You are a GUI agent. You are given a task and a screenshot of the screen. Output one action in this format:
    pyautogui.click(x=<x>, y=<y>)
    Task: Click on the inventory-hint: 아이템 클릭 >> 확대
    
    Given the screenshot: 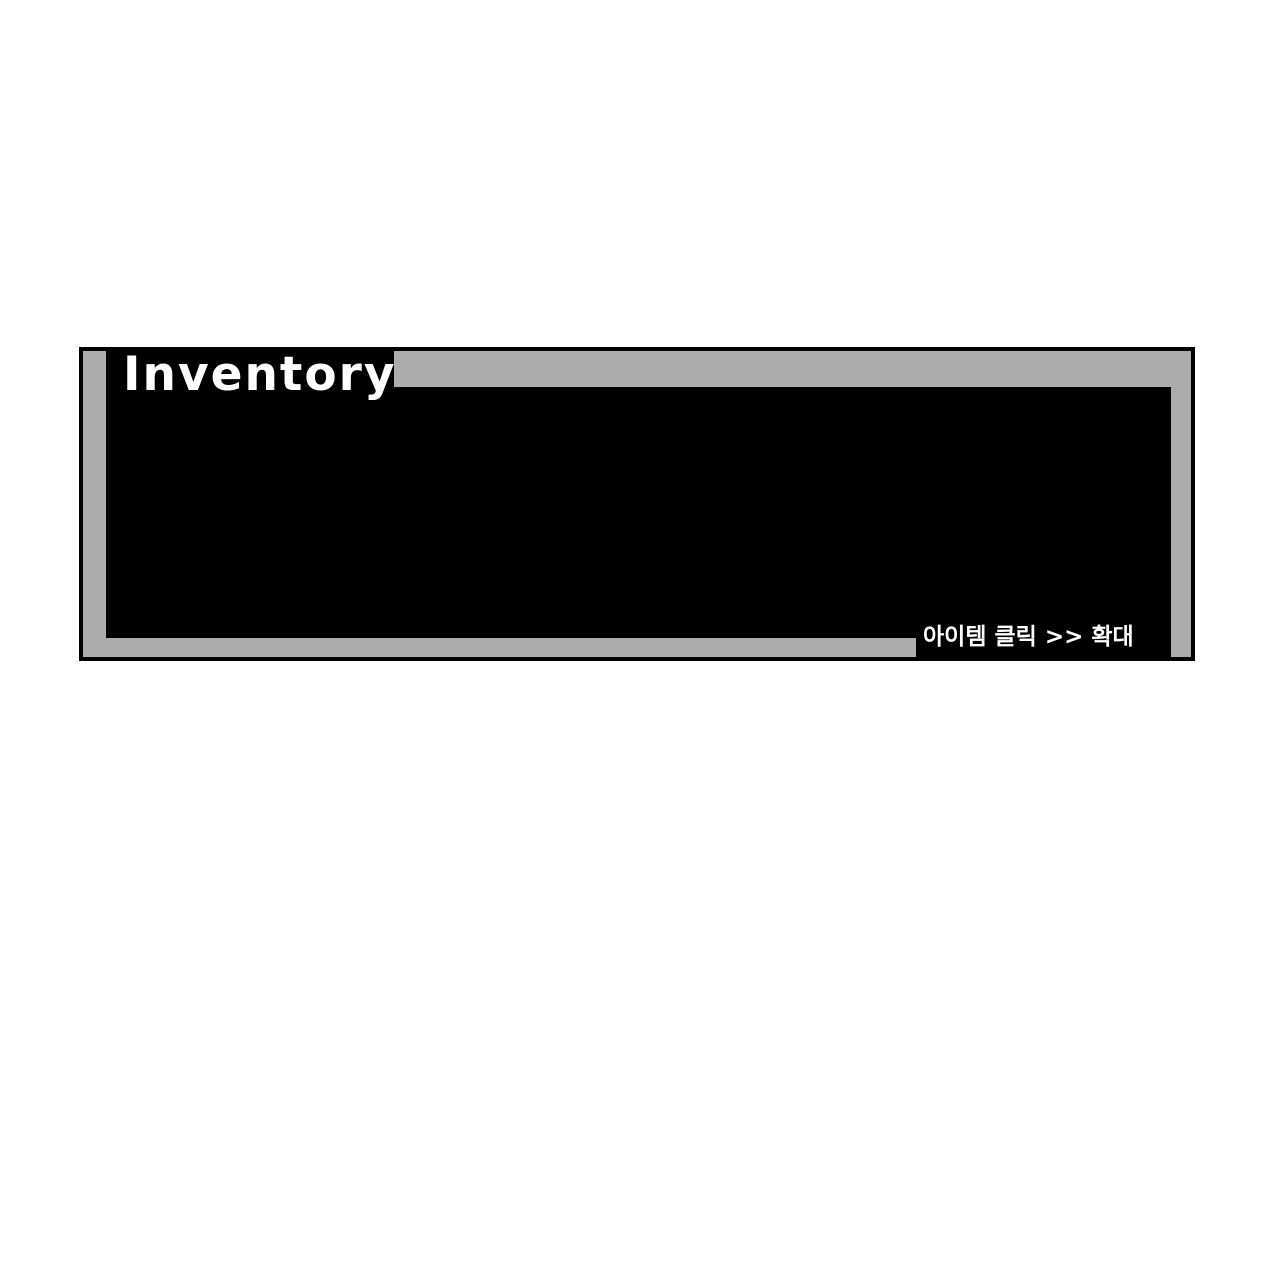 What is the action you would take?
    pyautogui.click(x=1028, y=637)
    